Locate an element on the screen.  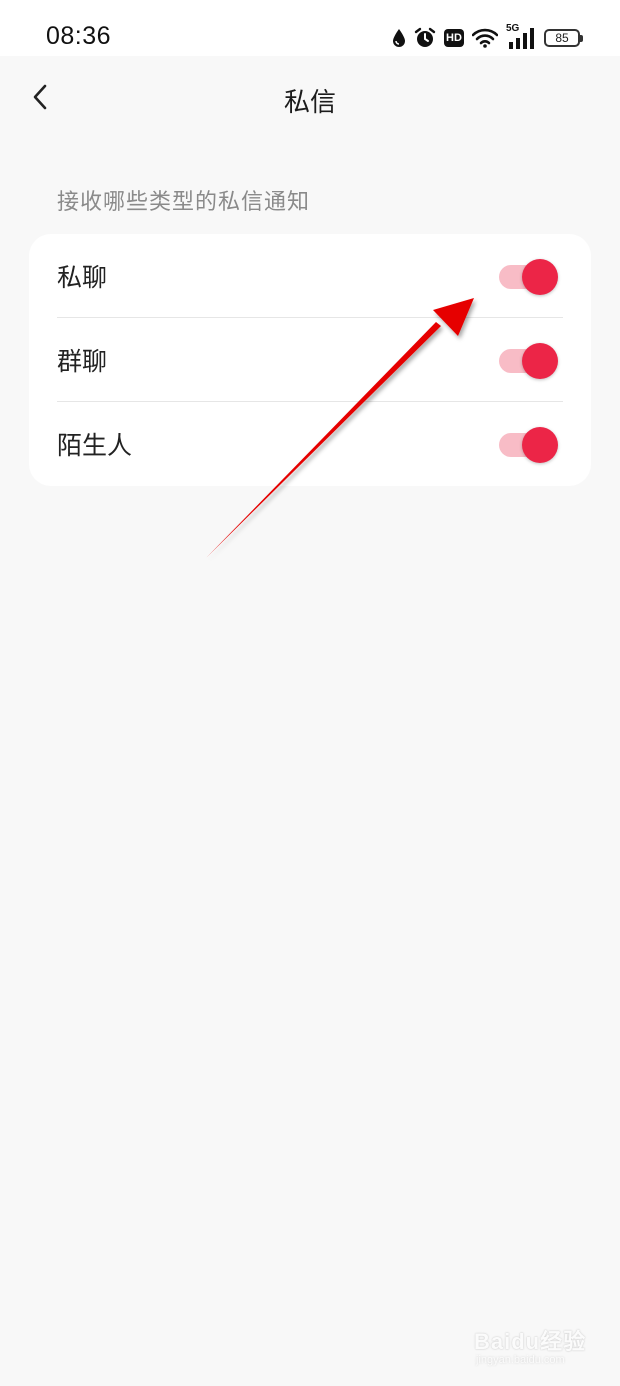
page-title: 私信 is located at coordinates (309, 103).